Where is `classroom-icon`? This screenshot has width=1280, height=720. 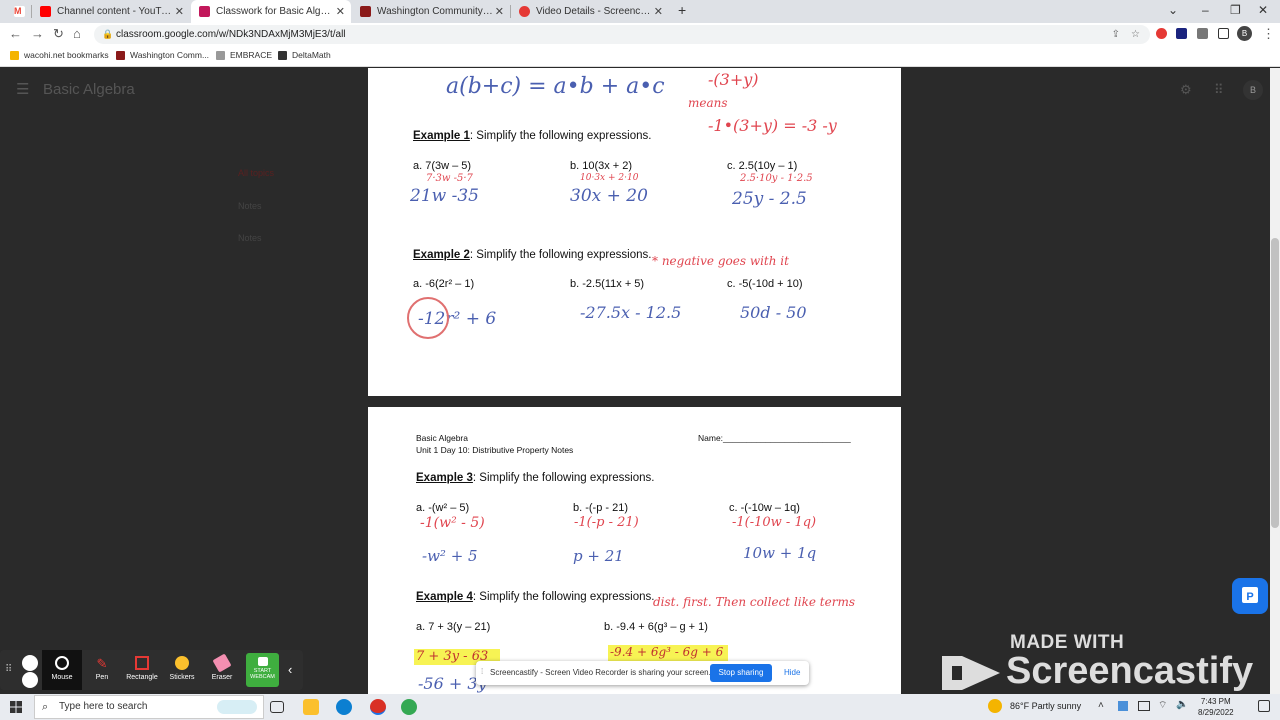 classroom-icon is located at coordinates (204, 11).